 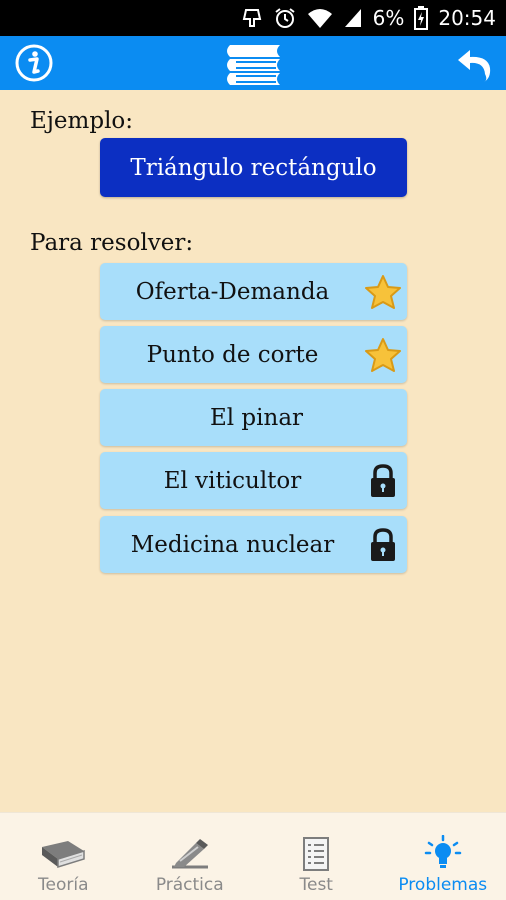 I want to click on problem-item-oferta-demanda: Oferta-Demanda, so click(x=253, y=291).